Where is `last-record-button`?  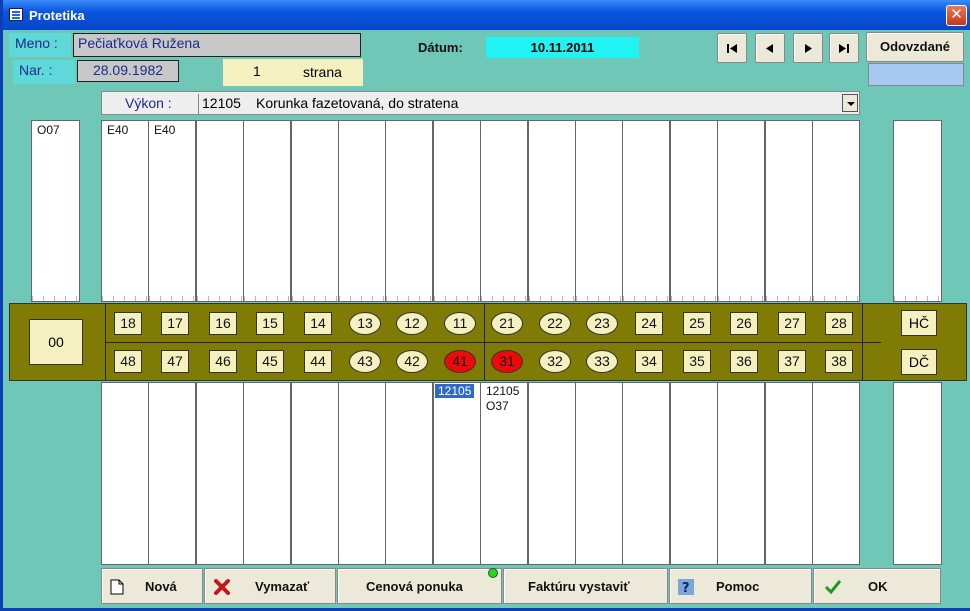 last-record-button is located at coordinates (844, 48).